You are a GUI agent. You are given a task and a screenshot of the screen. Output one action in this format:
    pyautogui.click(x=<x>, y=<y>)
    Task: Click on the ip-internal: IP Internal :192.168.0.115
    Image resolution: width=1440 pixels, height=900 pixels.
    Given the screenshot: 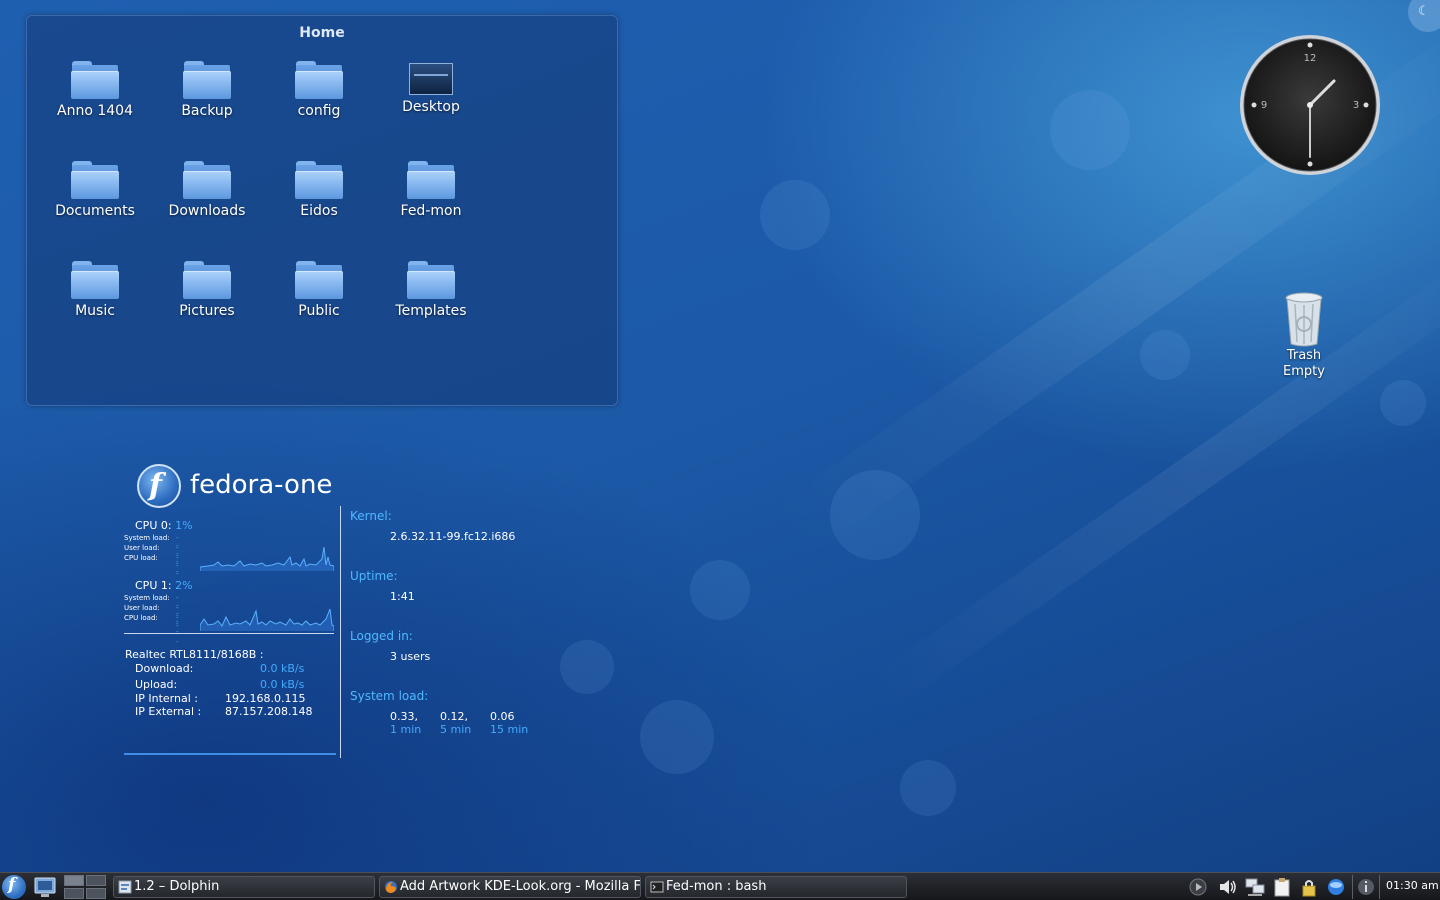 What is the action you would take?
    pyautogui.click(x=220, y=698)
    